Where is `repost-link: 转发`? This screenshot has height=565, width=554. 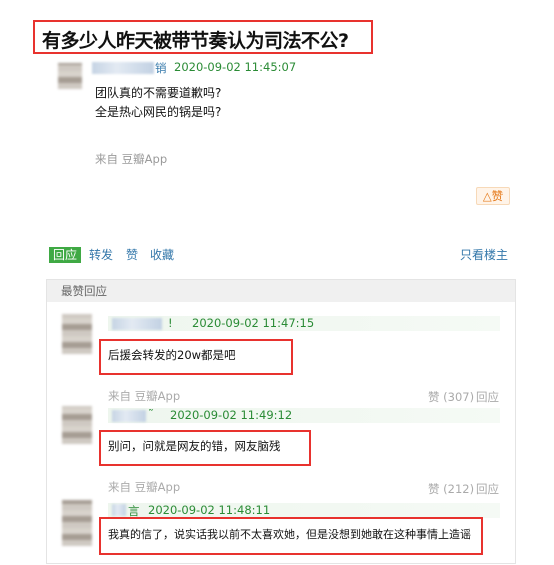 repost-link: 转发 is located at coordinates (101, 254).